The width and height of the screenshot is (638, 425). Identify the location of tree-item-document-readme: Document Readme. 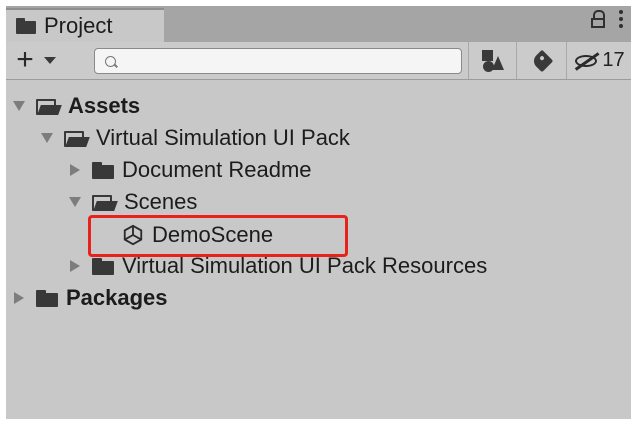
(190, 170).